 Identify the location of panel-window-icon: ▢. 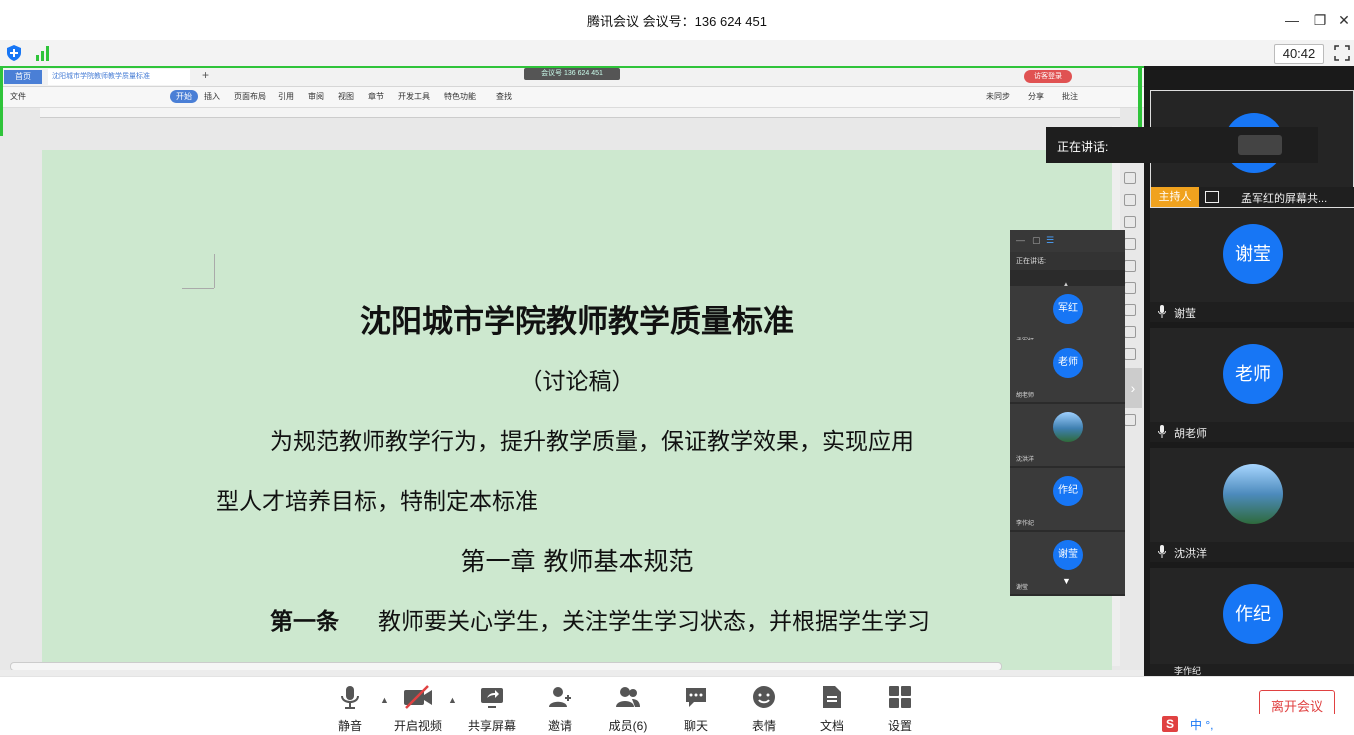
(1036, 240).